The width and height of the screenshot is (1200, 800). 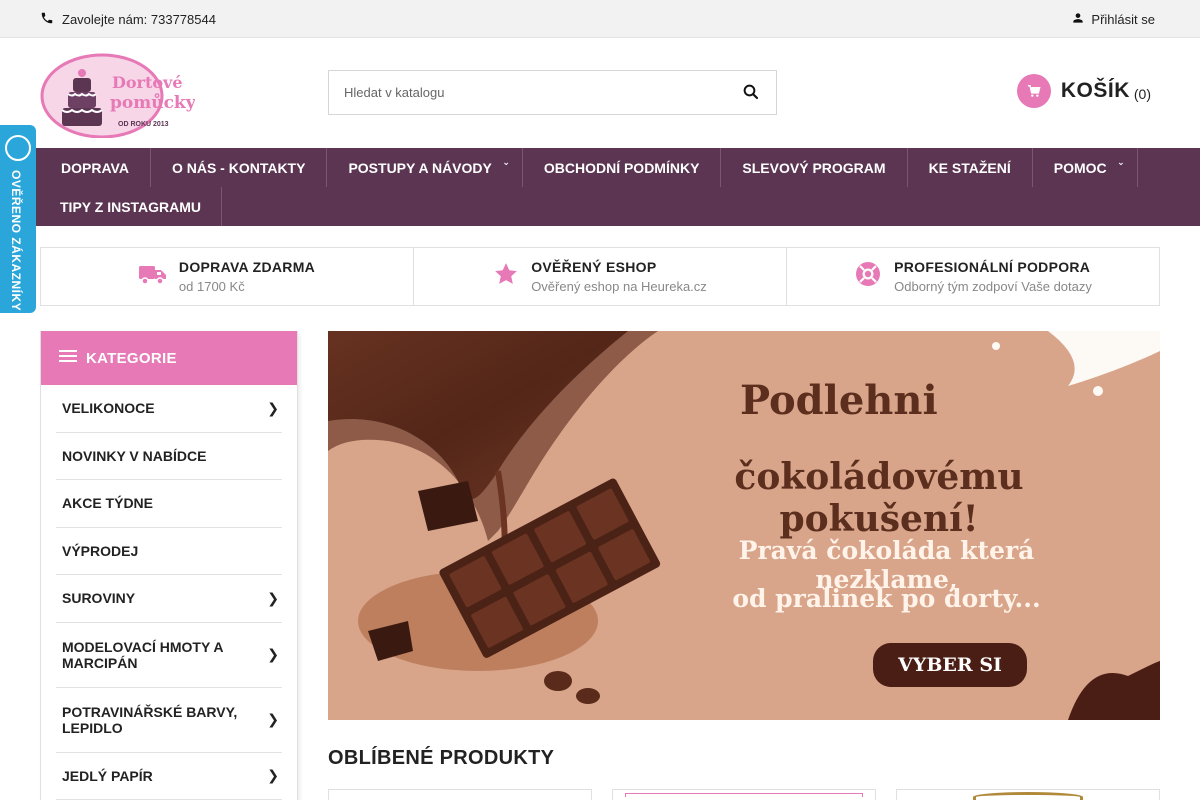 I want to click on phone-text: Zavolejte nám: 733778544, so click(x=139, y=19).